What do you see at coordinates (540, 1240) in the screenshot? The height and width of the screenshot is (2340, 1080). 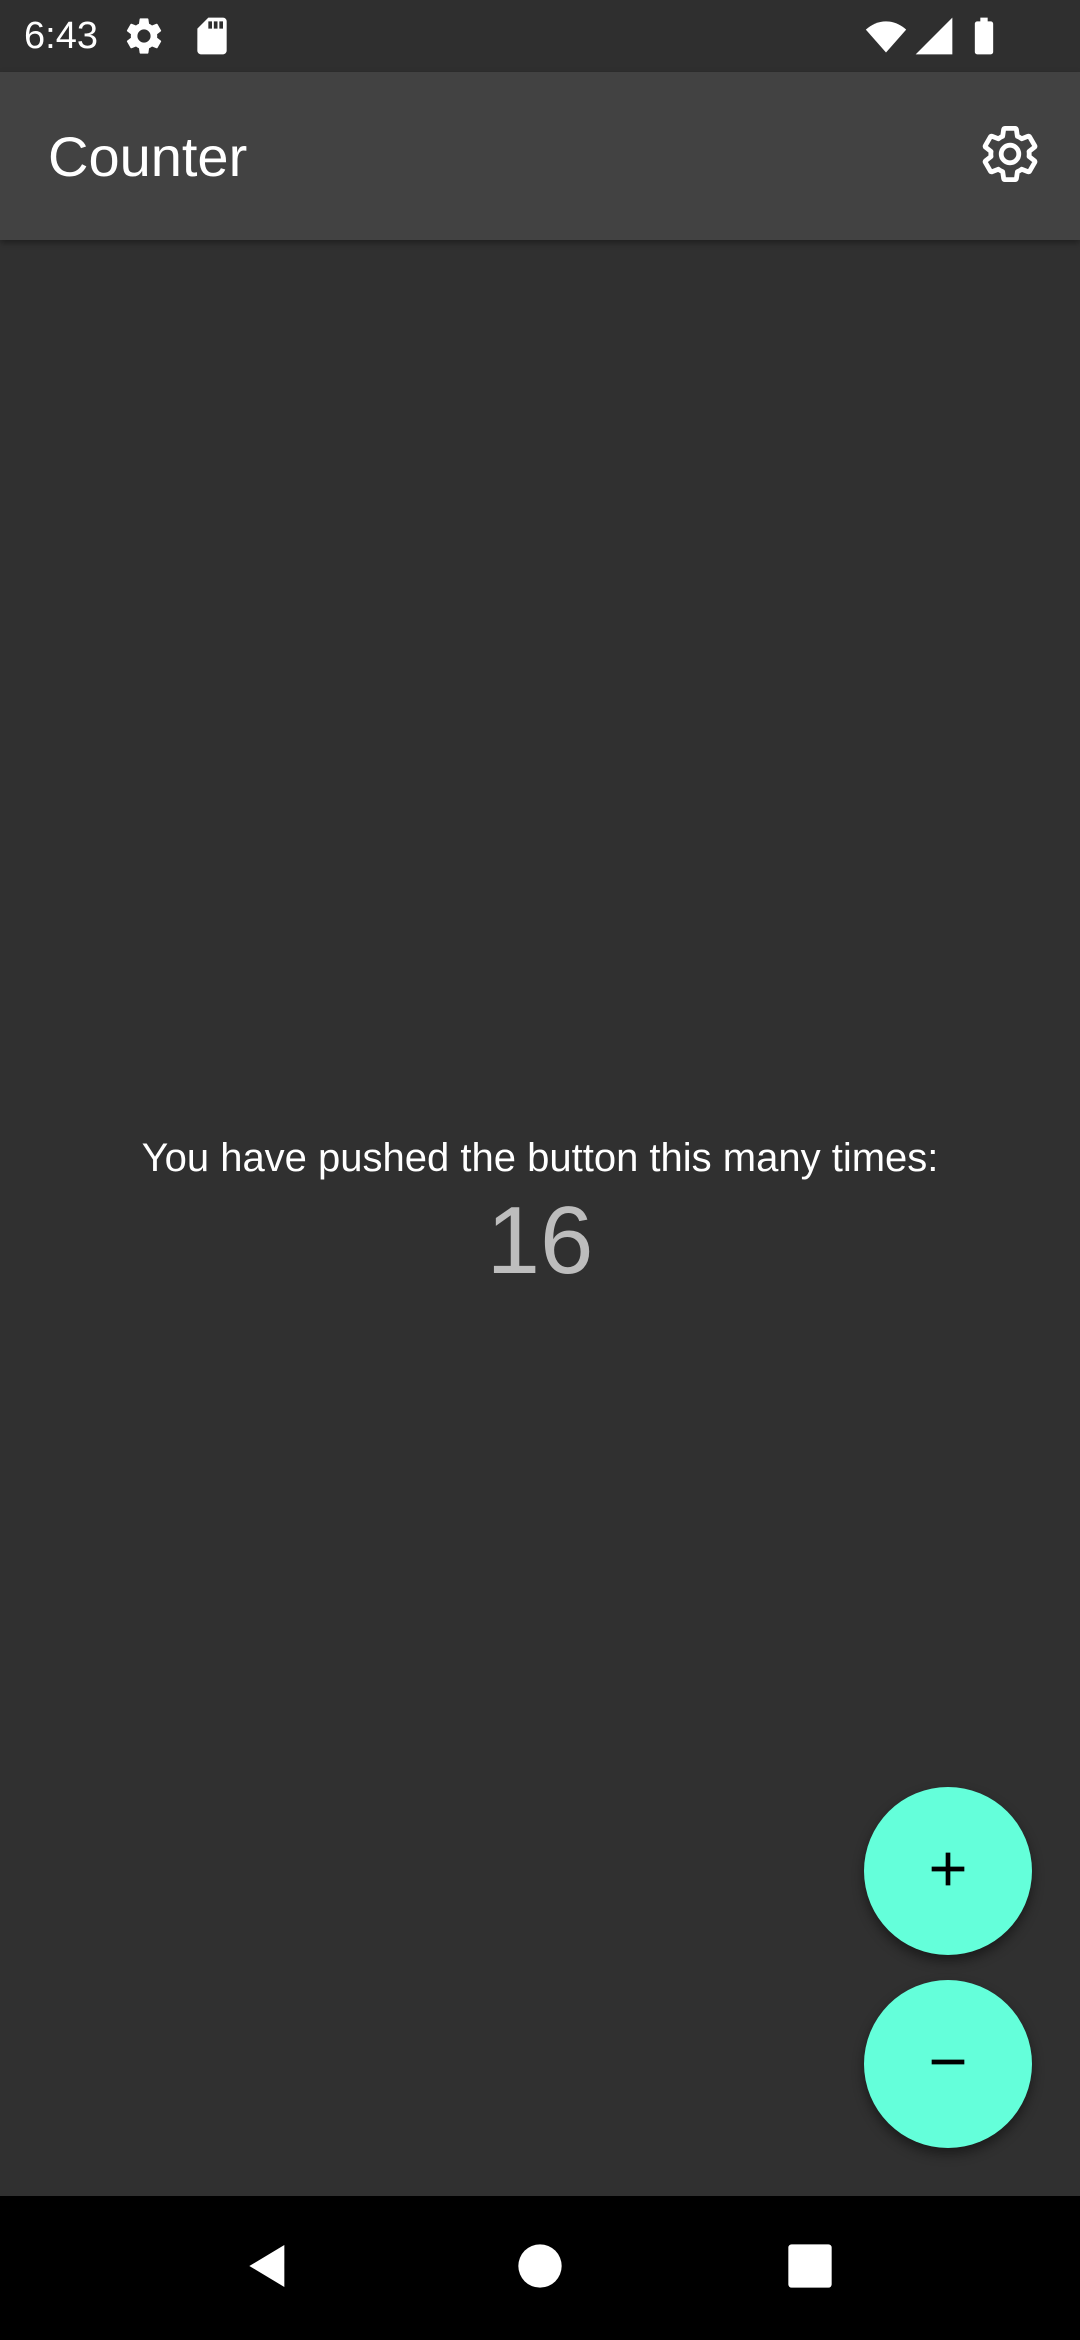 I see `counter-value: 16` at bounding box center [540, 1240].